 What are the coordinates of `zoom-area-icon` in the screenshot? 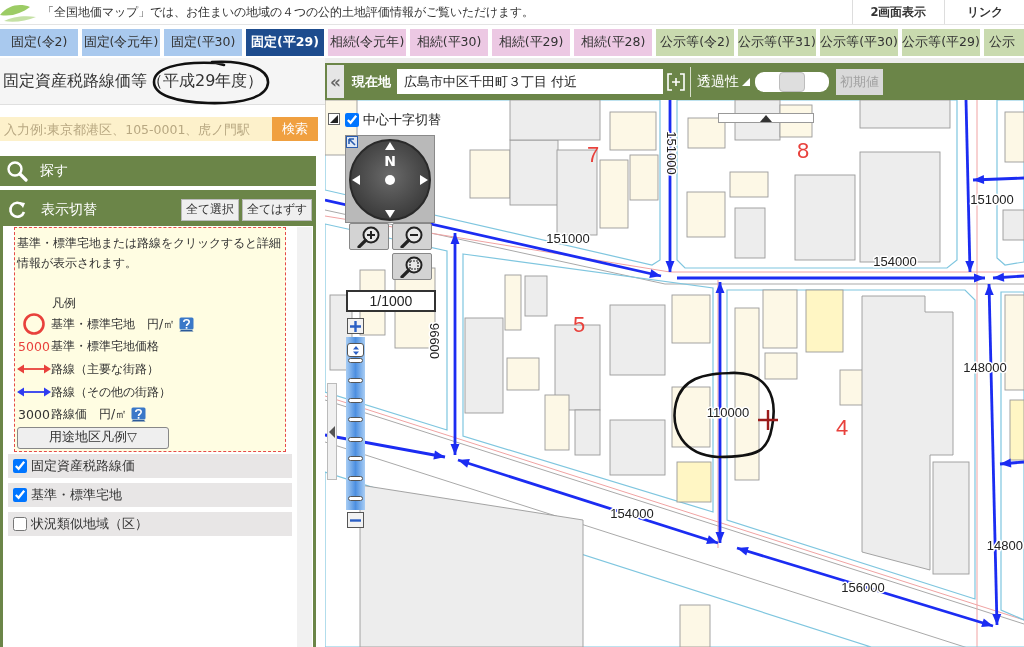 It's located at (412, 266).